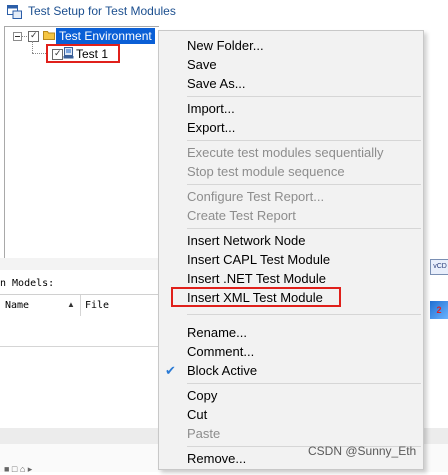  I want to click on menu-item-block-active: ✔ Block Active, so click(291, 370).